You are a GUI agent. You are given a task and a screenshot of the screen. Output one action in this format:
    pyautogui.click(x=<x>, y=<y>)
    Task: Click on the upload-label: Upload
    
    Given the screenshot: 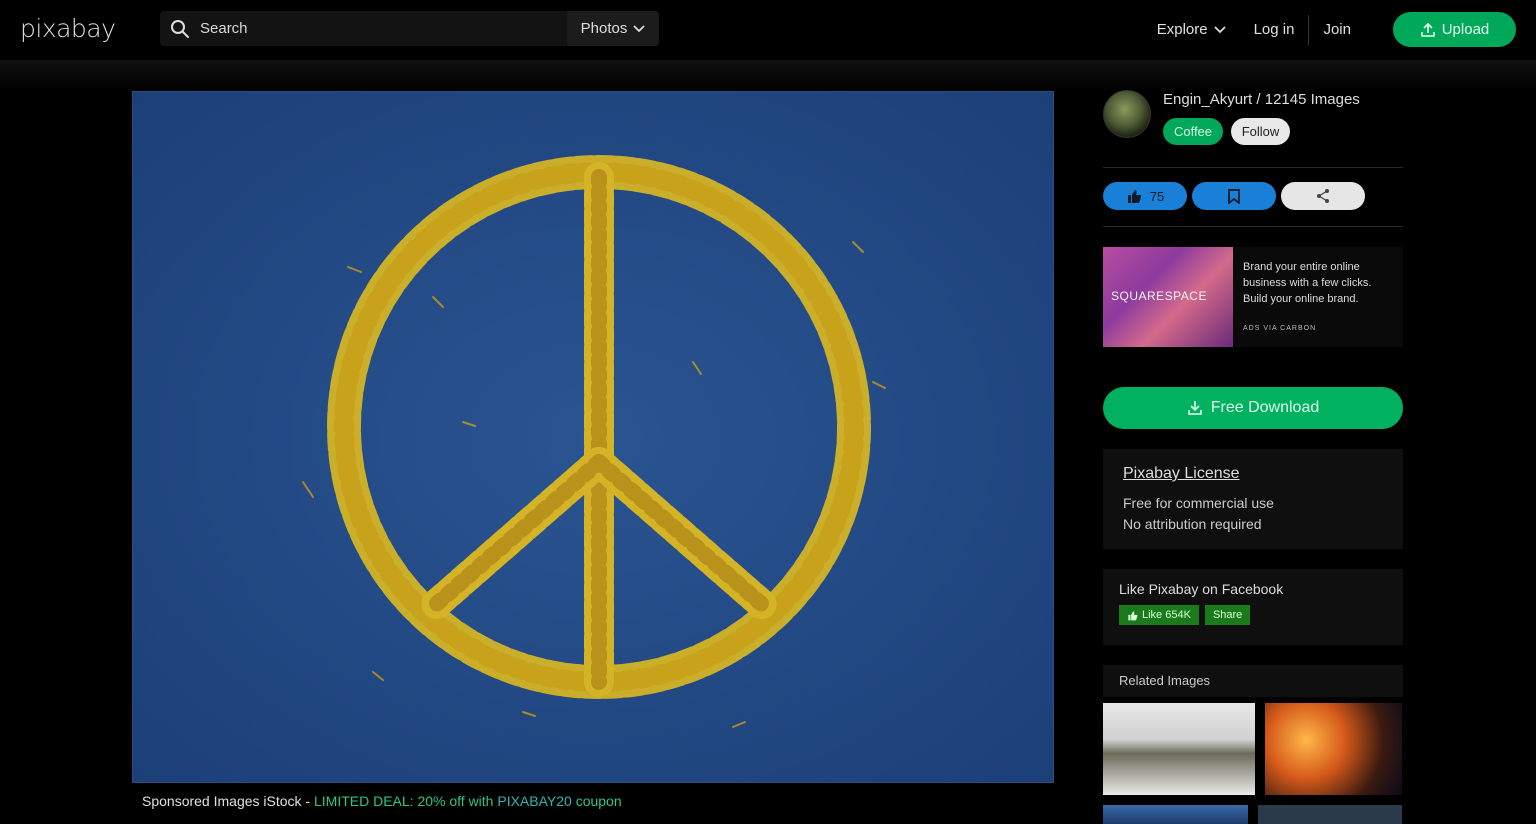 What is the action you would take?
    pyautogui.click(x=1465, y=29)
    